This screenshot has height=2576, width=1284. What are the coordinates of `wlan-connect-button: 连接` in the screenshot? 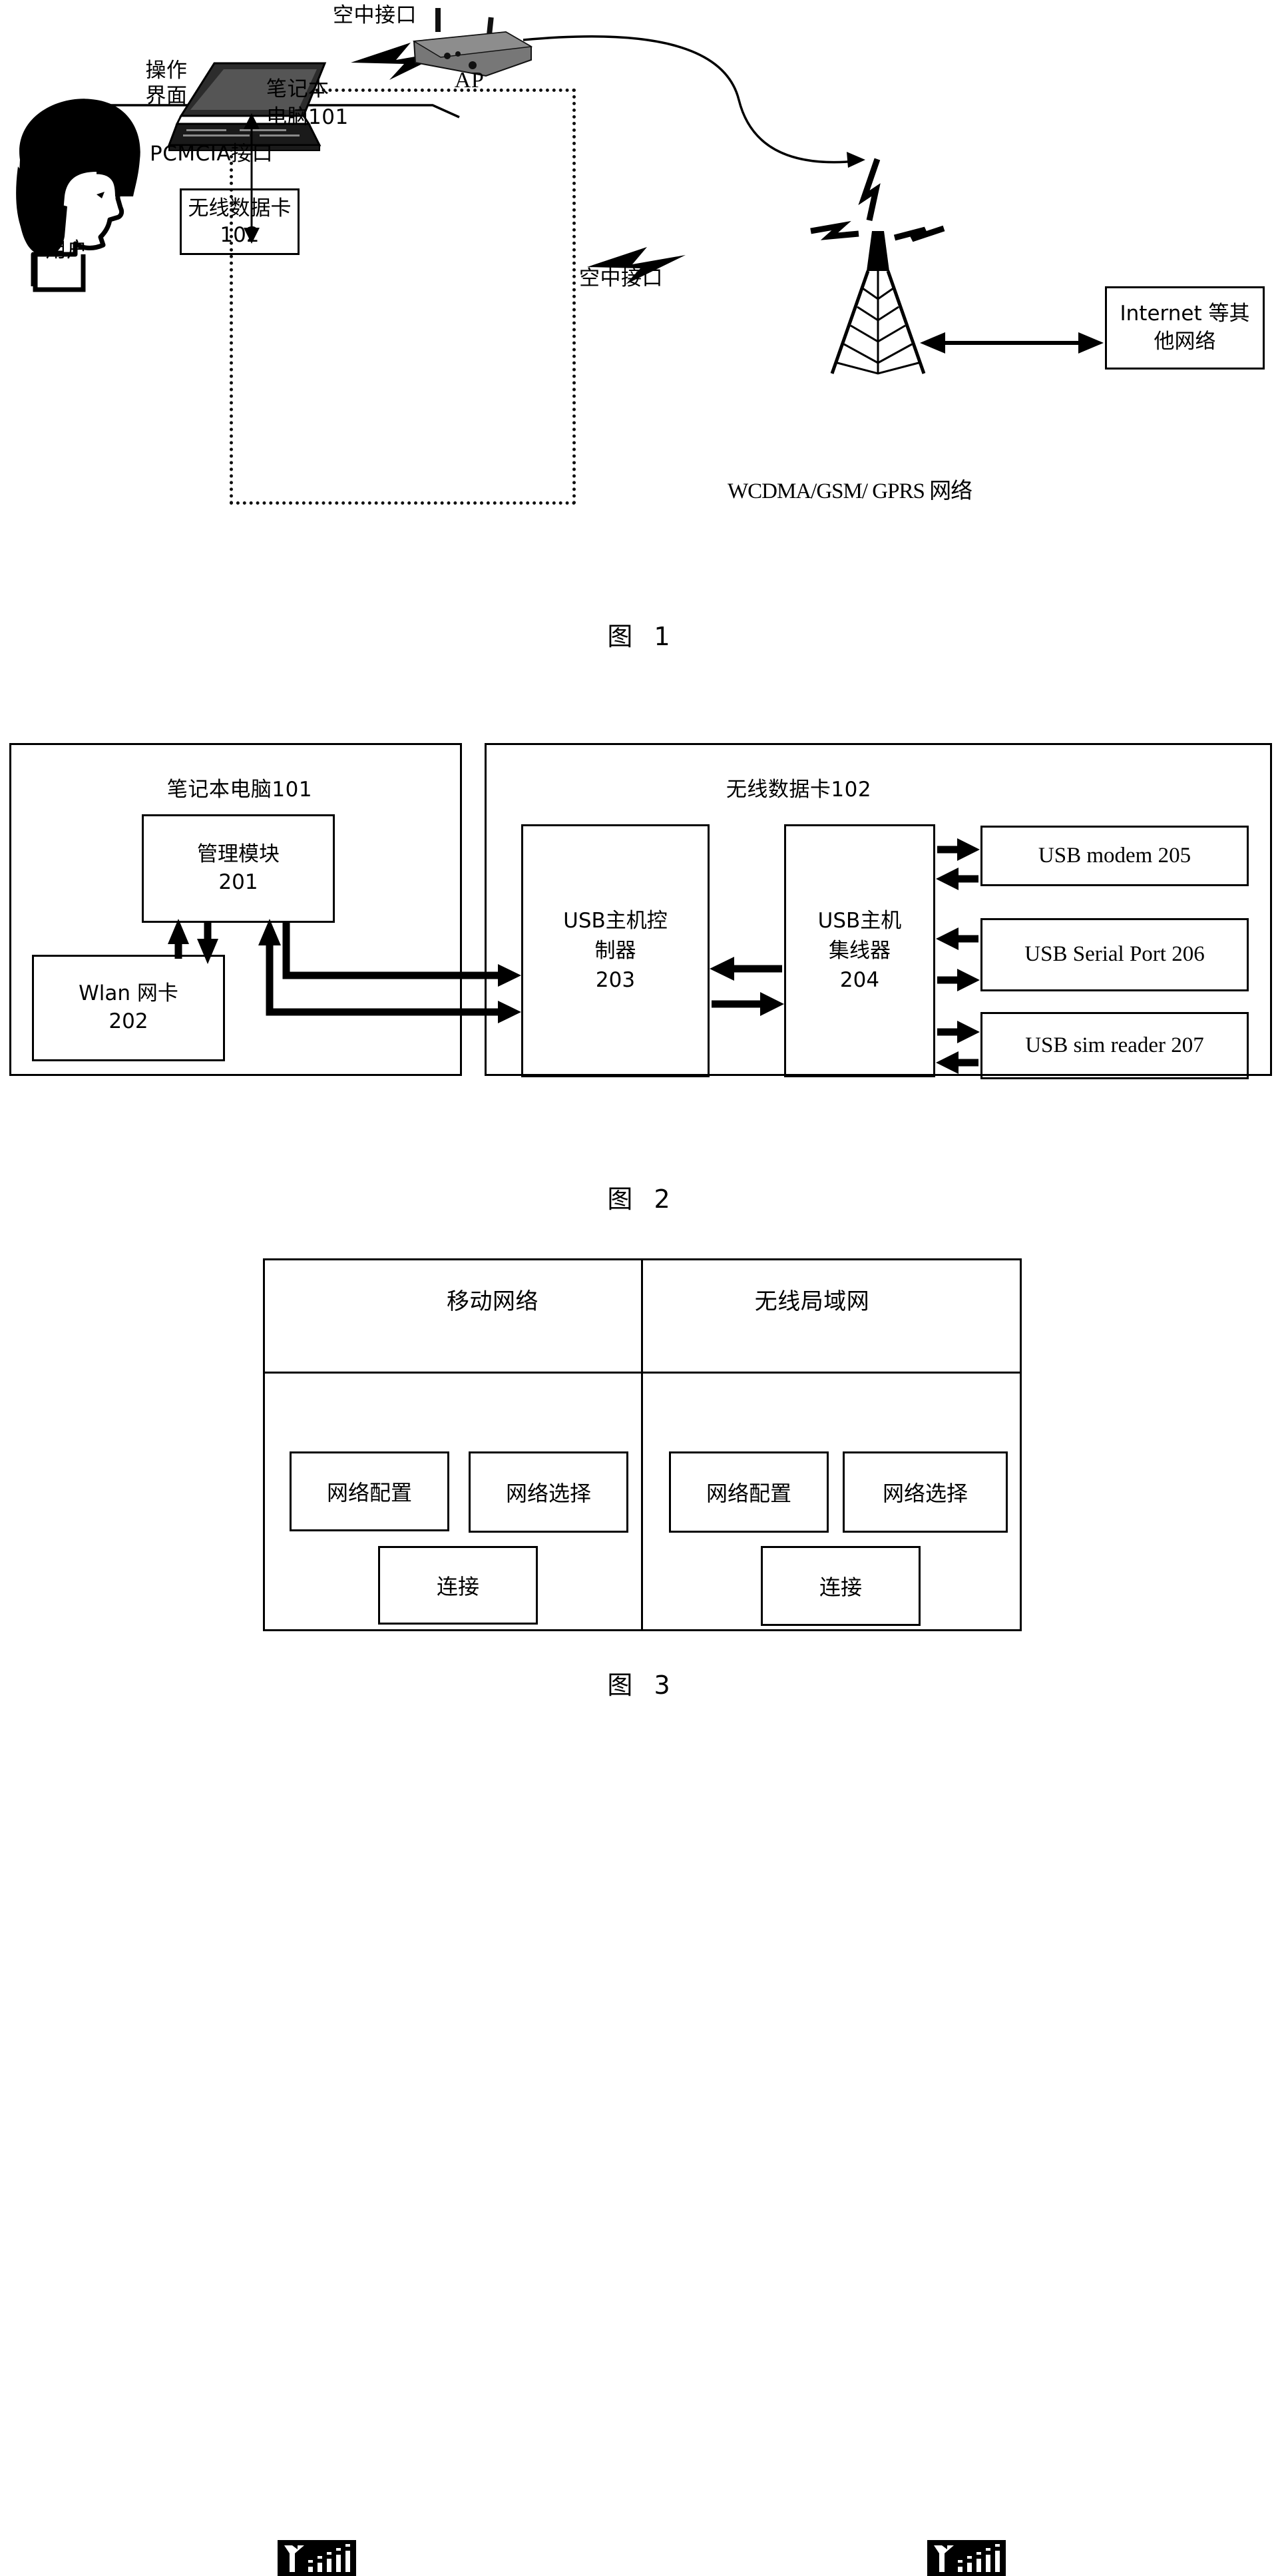 It's located at (841, 1586).